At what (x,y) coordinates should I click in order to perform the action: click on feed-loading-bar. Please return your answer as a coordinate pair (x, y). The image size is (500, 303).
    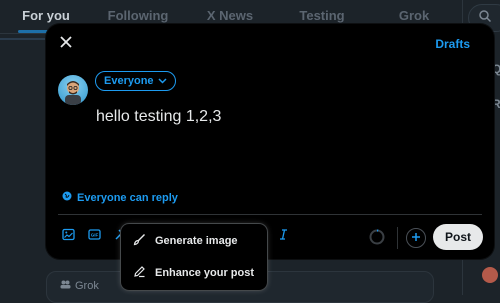
    Looking at the image, I should click on (23, 39).